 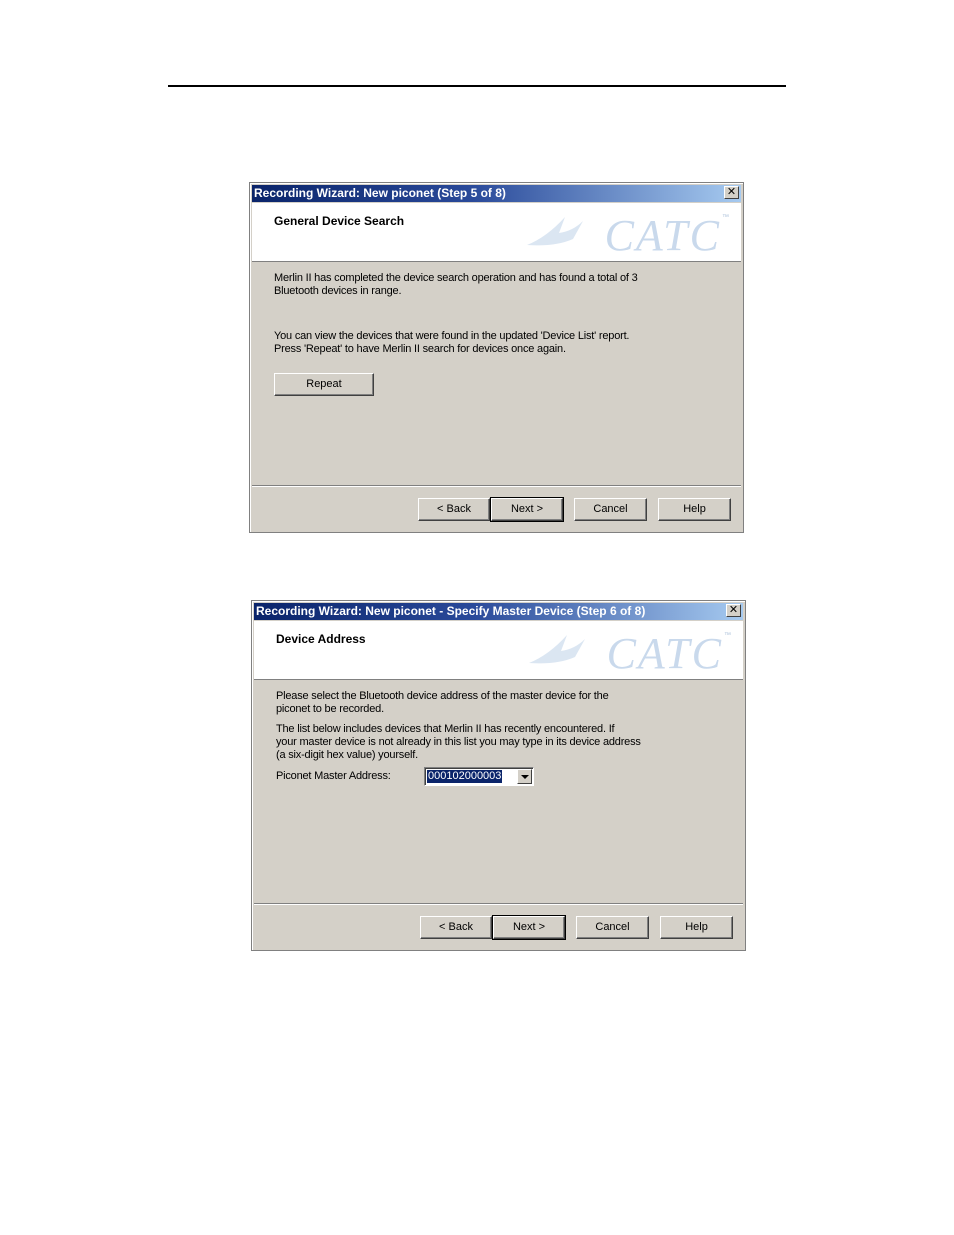 What do you see at coordinates (465, 776) in the screenshot?
I see `master-address-value: 000102000003` at bounding box center [465, 776].